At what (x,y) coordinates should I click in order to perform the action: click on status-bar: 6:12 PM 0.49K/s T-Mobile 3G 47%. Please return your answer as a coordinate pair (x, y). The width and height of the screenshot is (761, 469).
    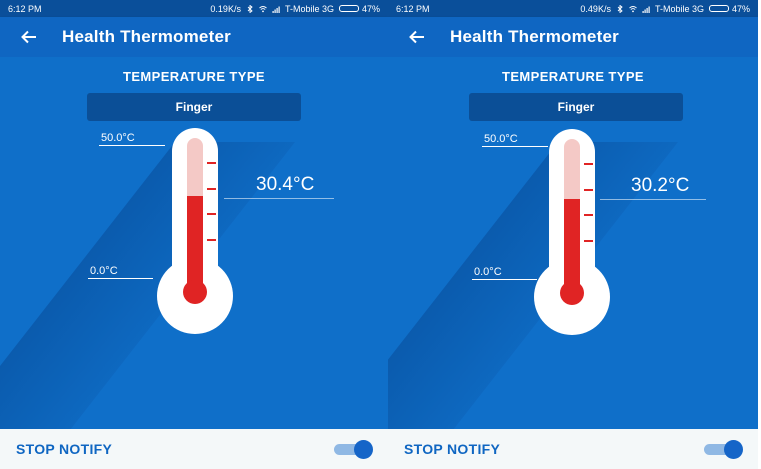
    Looking at the image, I should click on (573, 8).